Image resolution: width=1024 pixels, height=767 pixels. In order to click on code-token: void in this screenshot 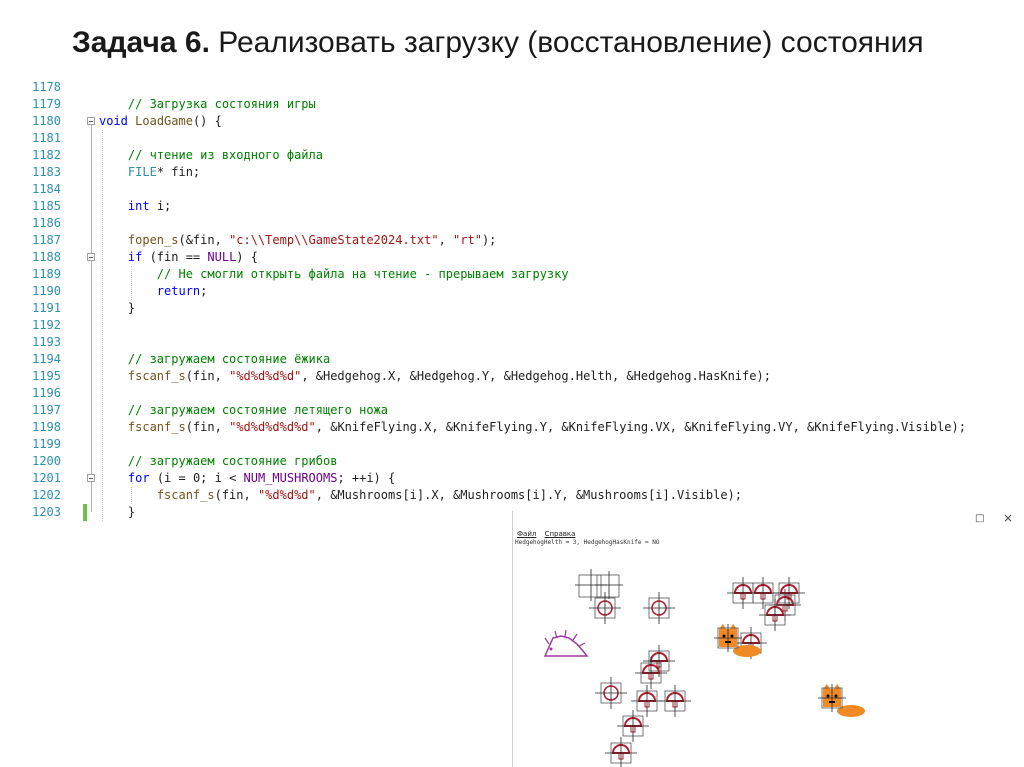, I will do `click(113, 121)`.